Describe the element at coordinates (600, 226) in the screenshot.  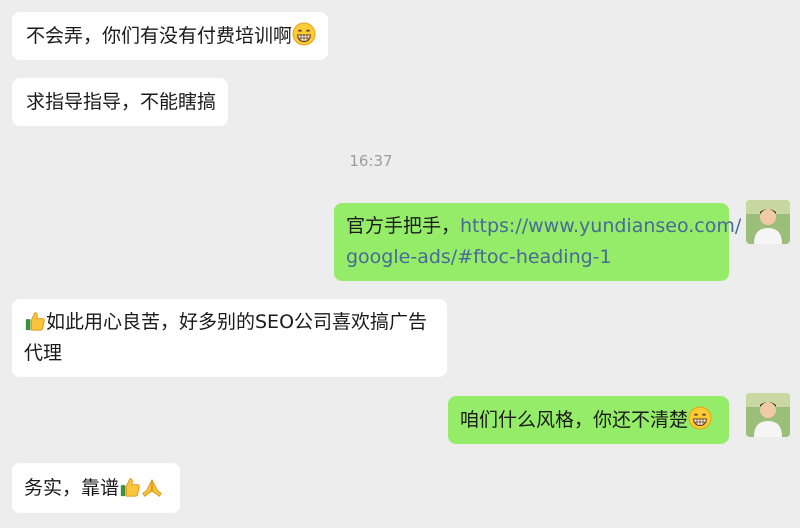
I see `message-link: https://www.yundianseo.com/` at that location.